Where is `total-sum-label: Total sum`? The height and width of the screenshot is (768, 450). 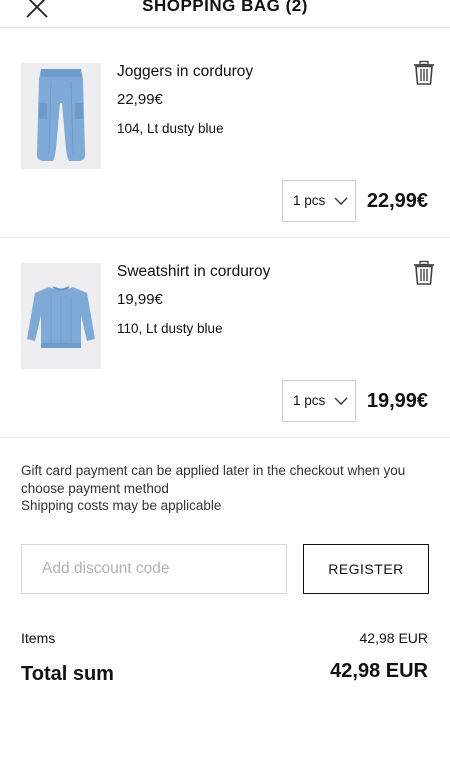 total-sum-label: Total sum is located at coordinates (67, 674).